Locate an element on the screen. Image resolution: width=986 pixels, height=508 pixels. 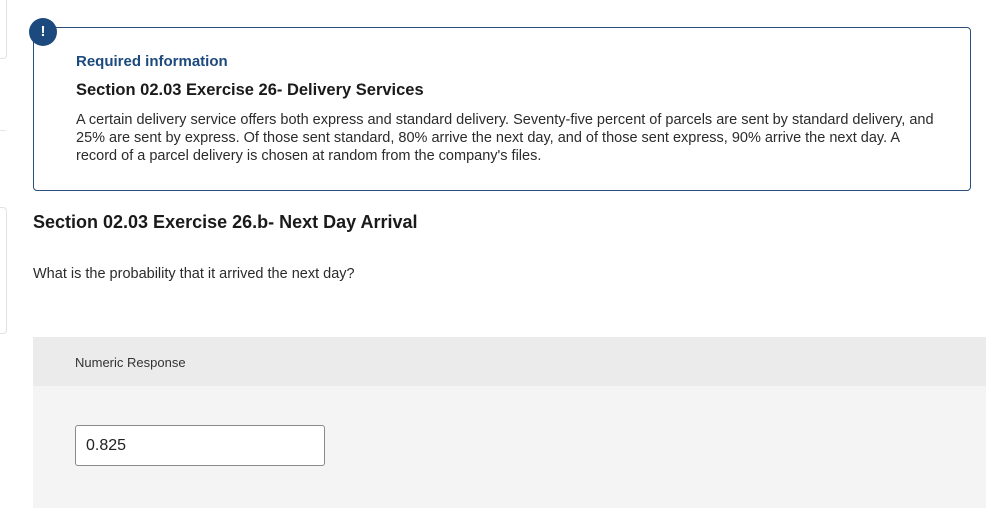
numeric-response-header: Numeric Response is located at coordinates (509, 361).